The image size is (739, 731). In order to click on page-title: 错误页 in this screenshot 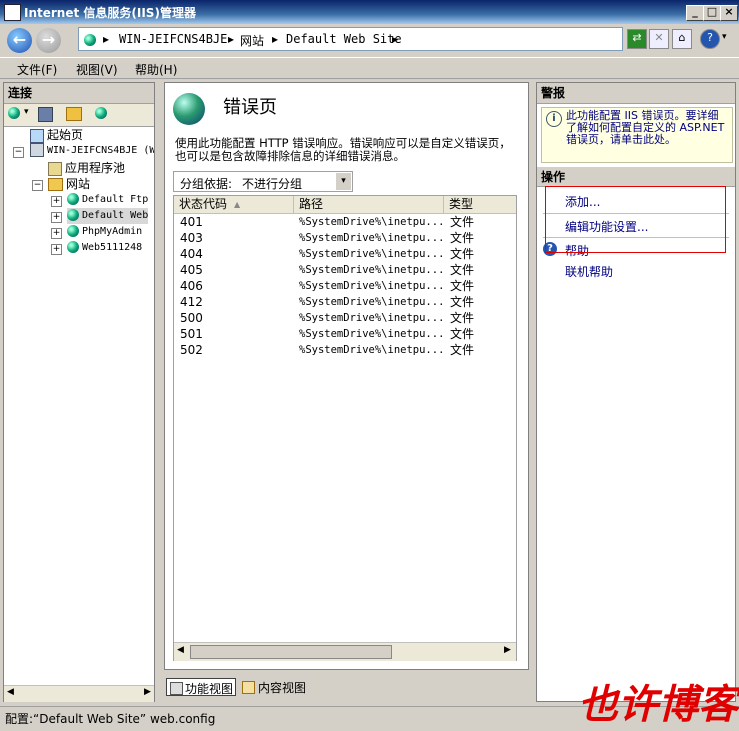, I will do `click(250, 107)`.